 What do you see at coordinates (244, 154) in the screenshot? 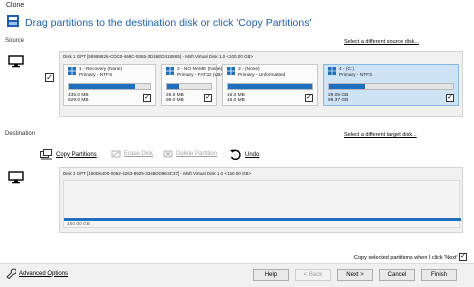
I see `undo-button: Undo` at bounding box center [244, 154].